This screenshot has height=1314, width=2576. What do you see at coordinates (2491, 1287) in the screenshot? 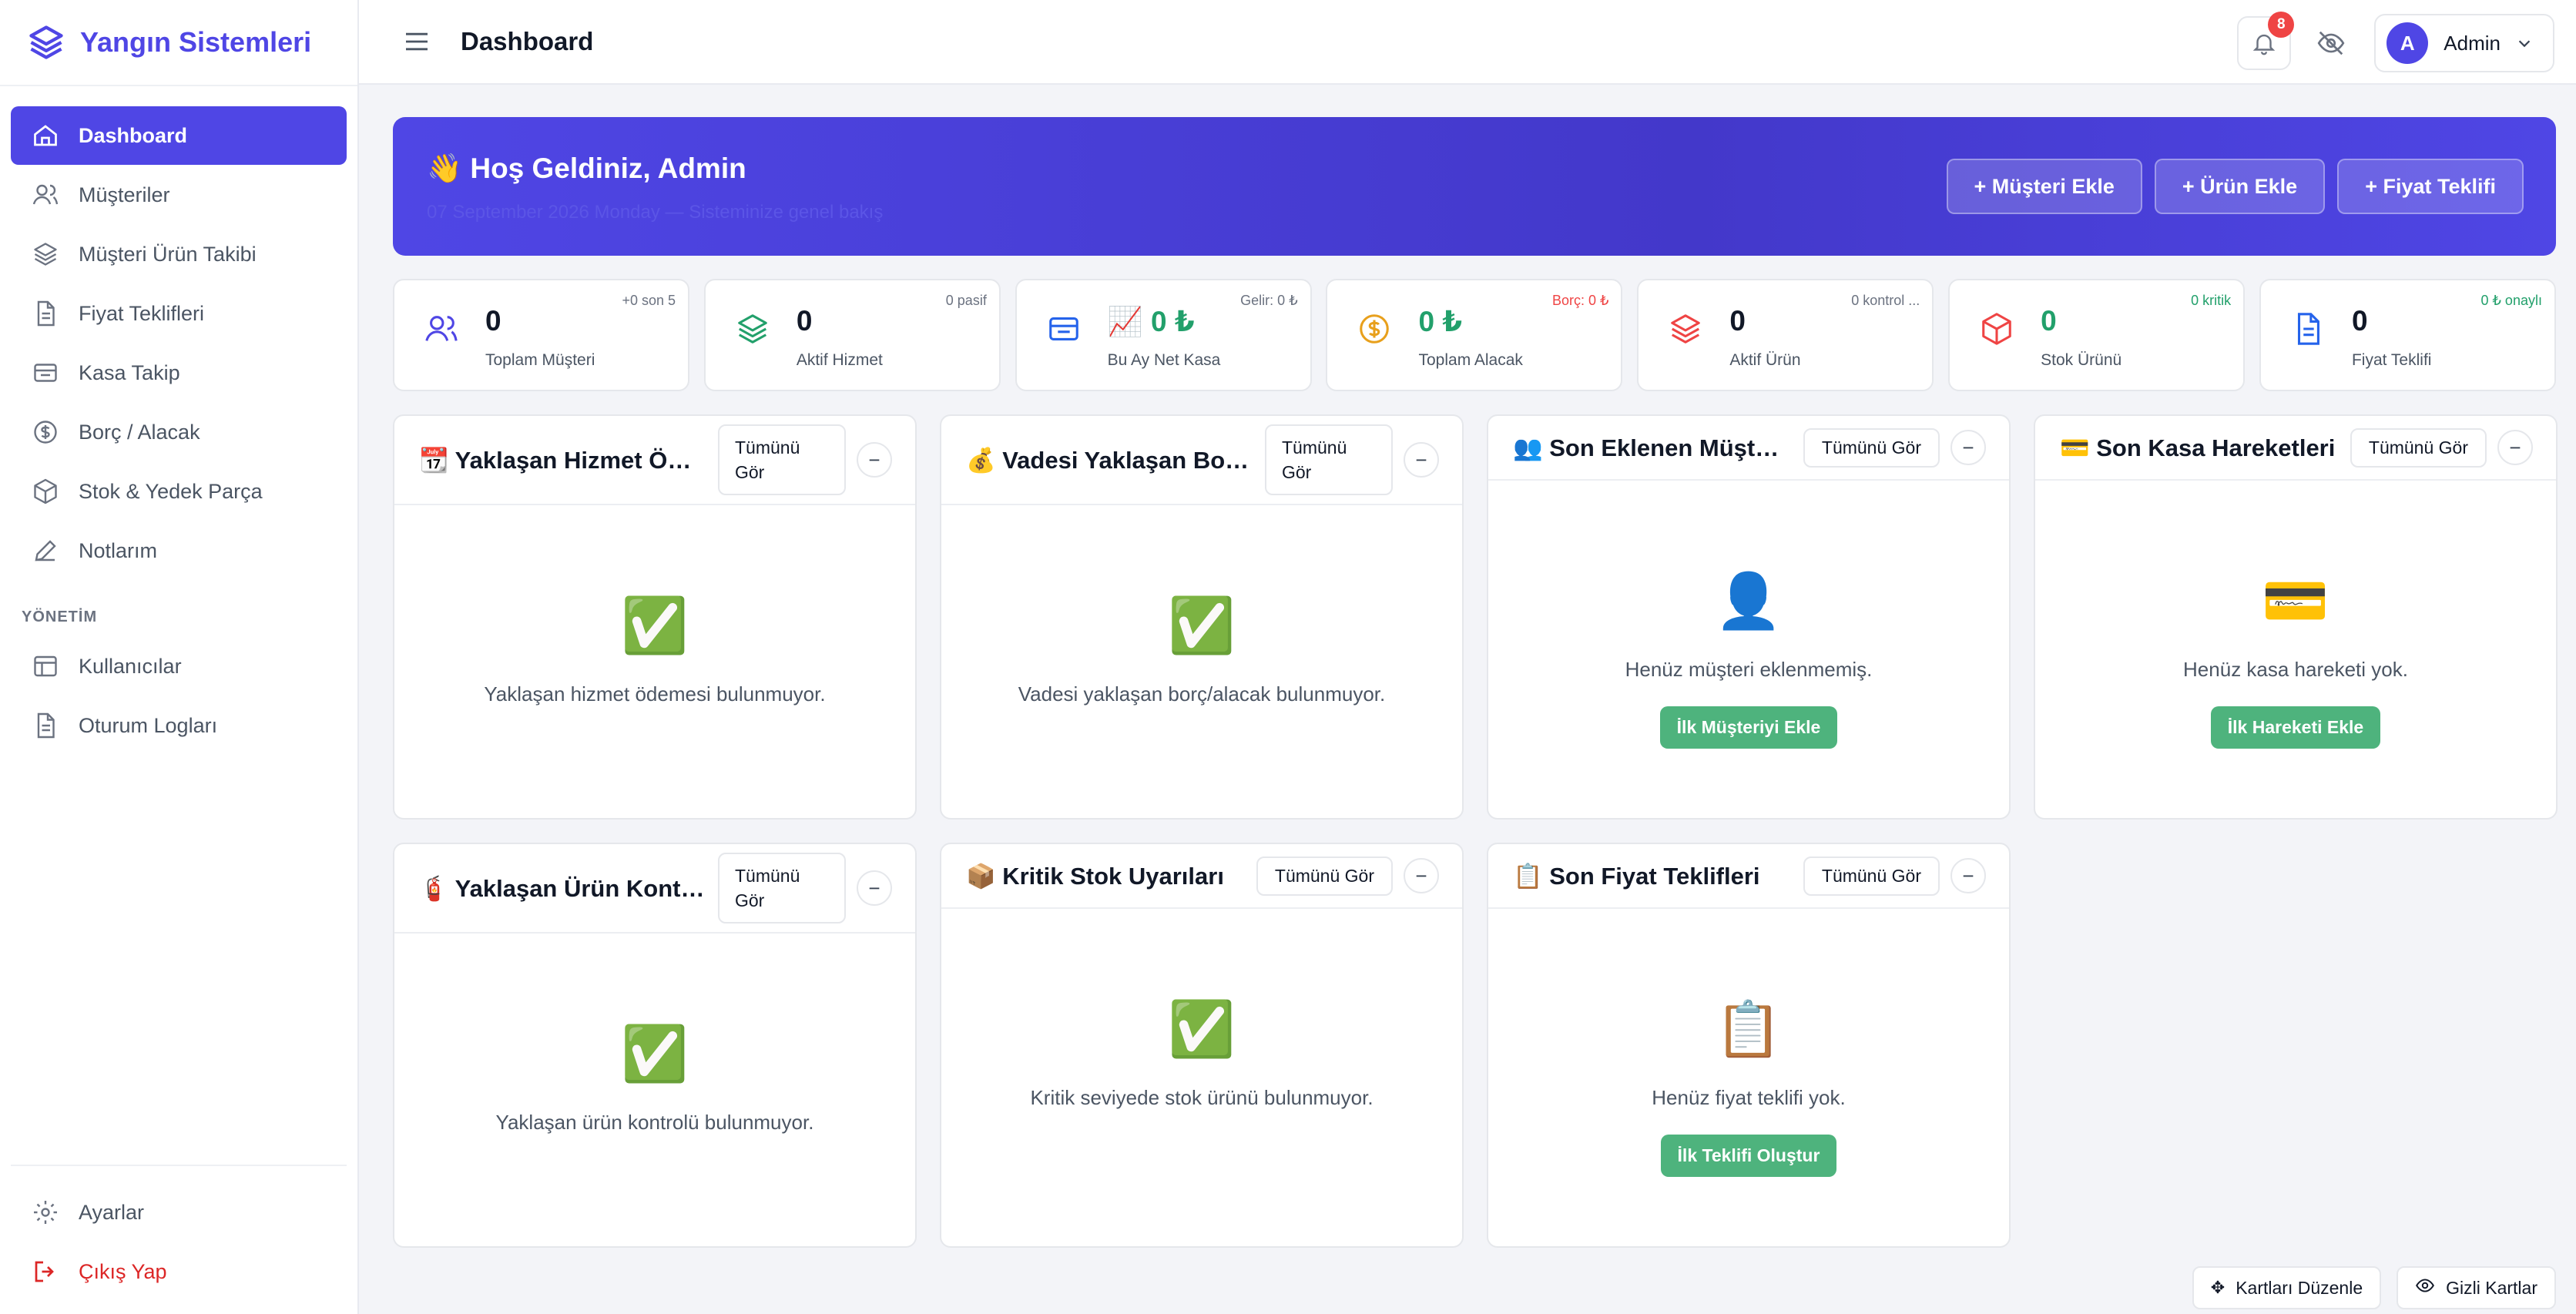
I see `hidden-cards-label: Gizli Kartlar` at bounding box center [2491, 1287].